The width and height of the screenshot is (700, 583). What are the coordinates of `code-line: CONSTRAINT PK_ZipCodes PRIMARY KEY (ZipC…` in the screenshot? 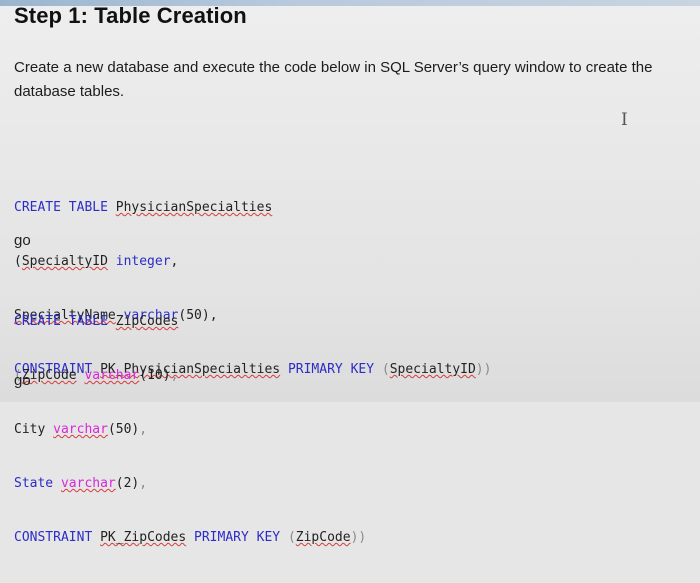 It's located at (190, 538).